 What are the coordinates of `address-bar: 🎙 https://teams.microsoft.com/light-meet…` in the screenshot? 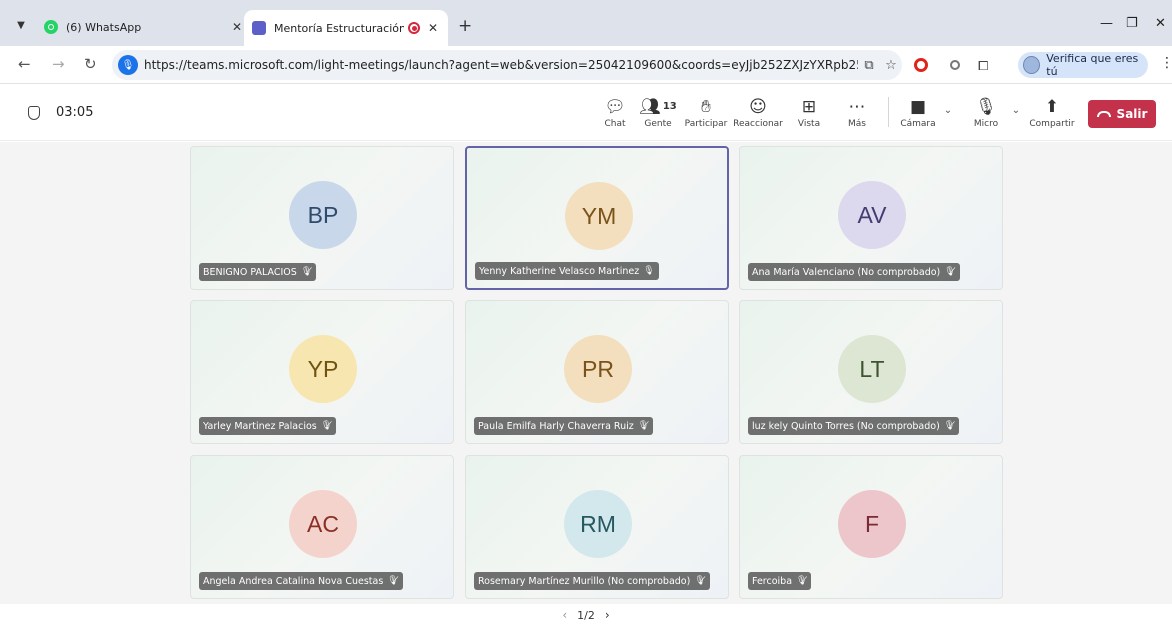 It's located at (507, 65).